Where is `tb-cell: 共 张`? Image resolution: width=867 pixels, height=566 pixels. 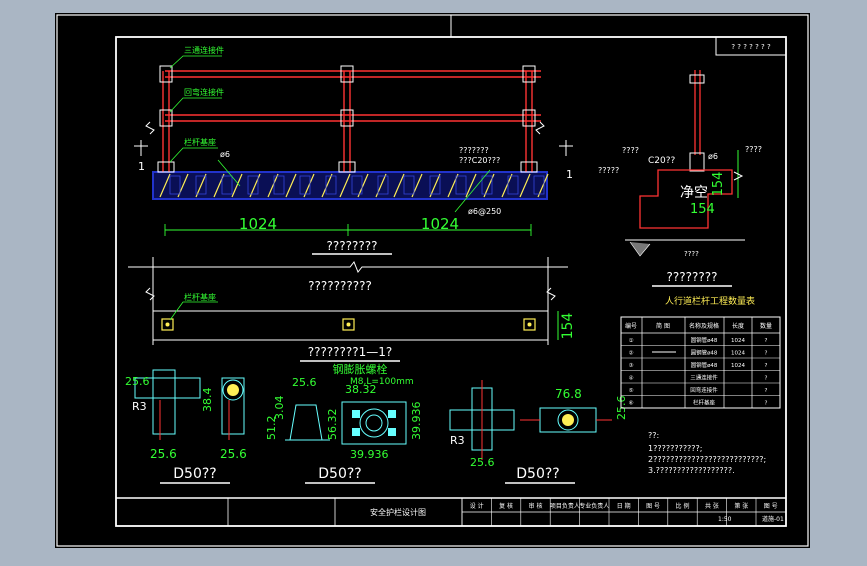 tb-cell: 共 张 is located at coordinates (712, 506).